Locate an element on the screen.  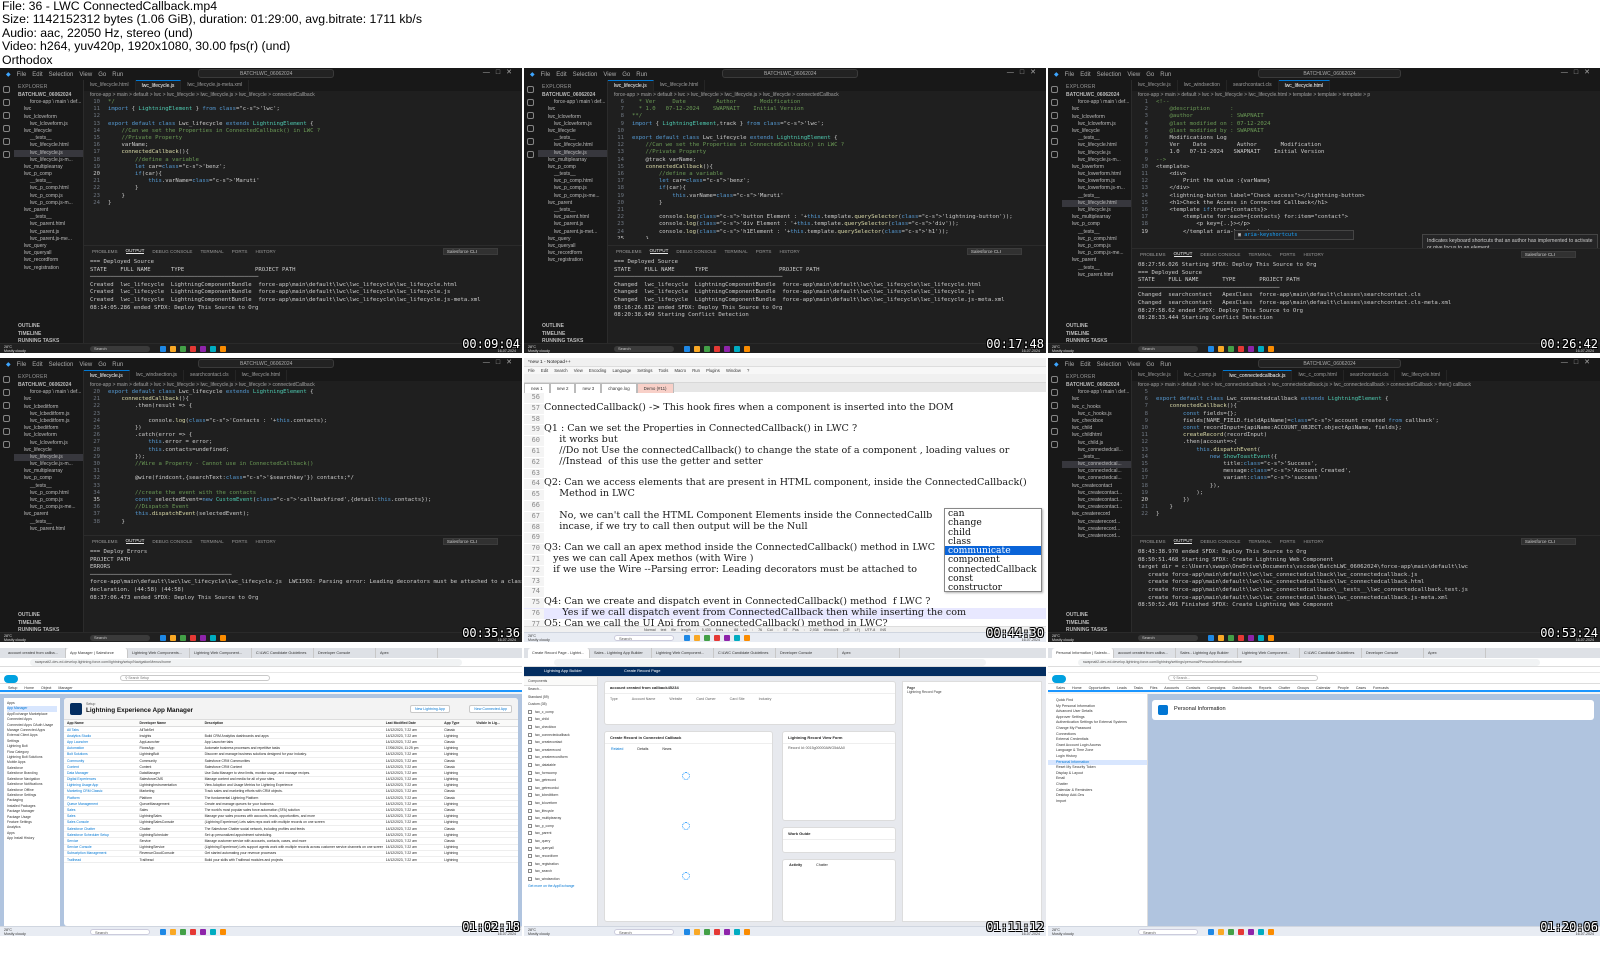
code-line: 7 Ver Date Author Modification is located at coordinates (1366, 145).